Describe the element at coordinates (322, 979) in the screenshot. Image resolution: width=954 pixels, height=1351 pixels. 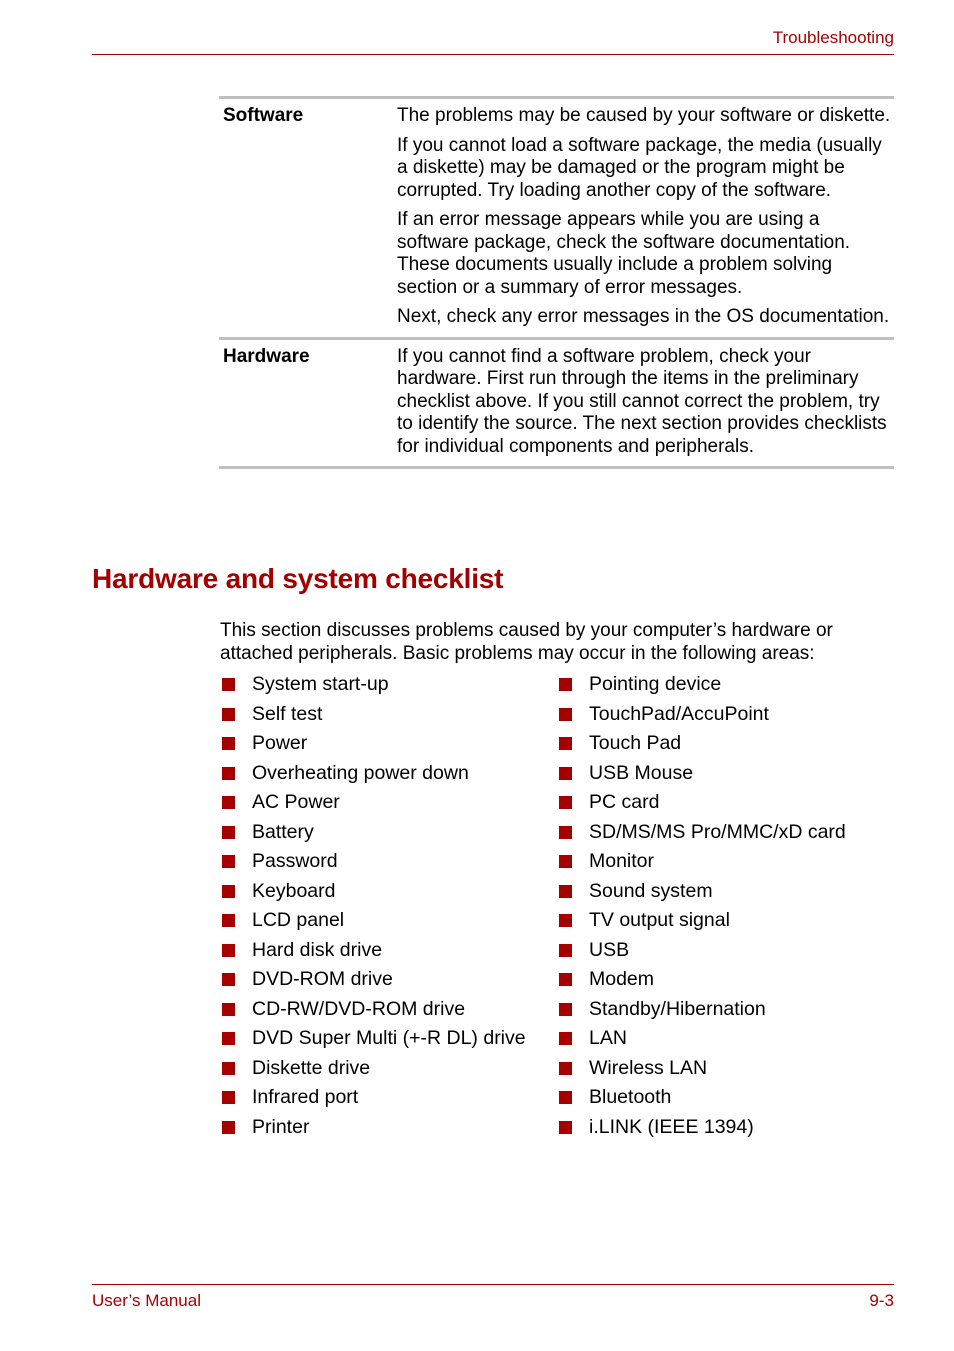
I see `list-item-label: DVD-ROM drive` at that location.